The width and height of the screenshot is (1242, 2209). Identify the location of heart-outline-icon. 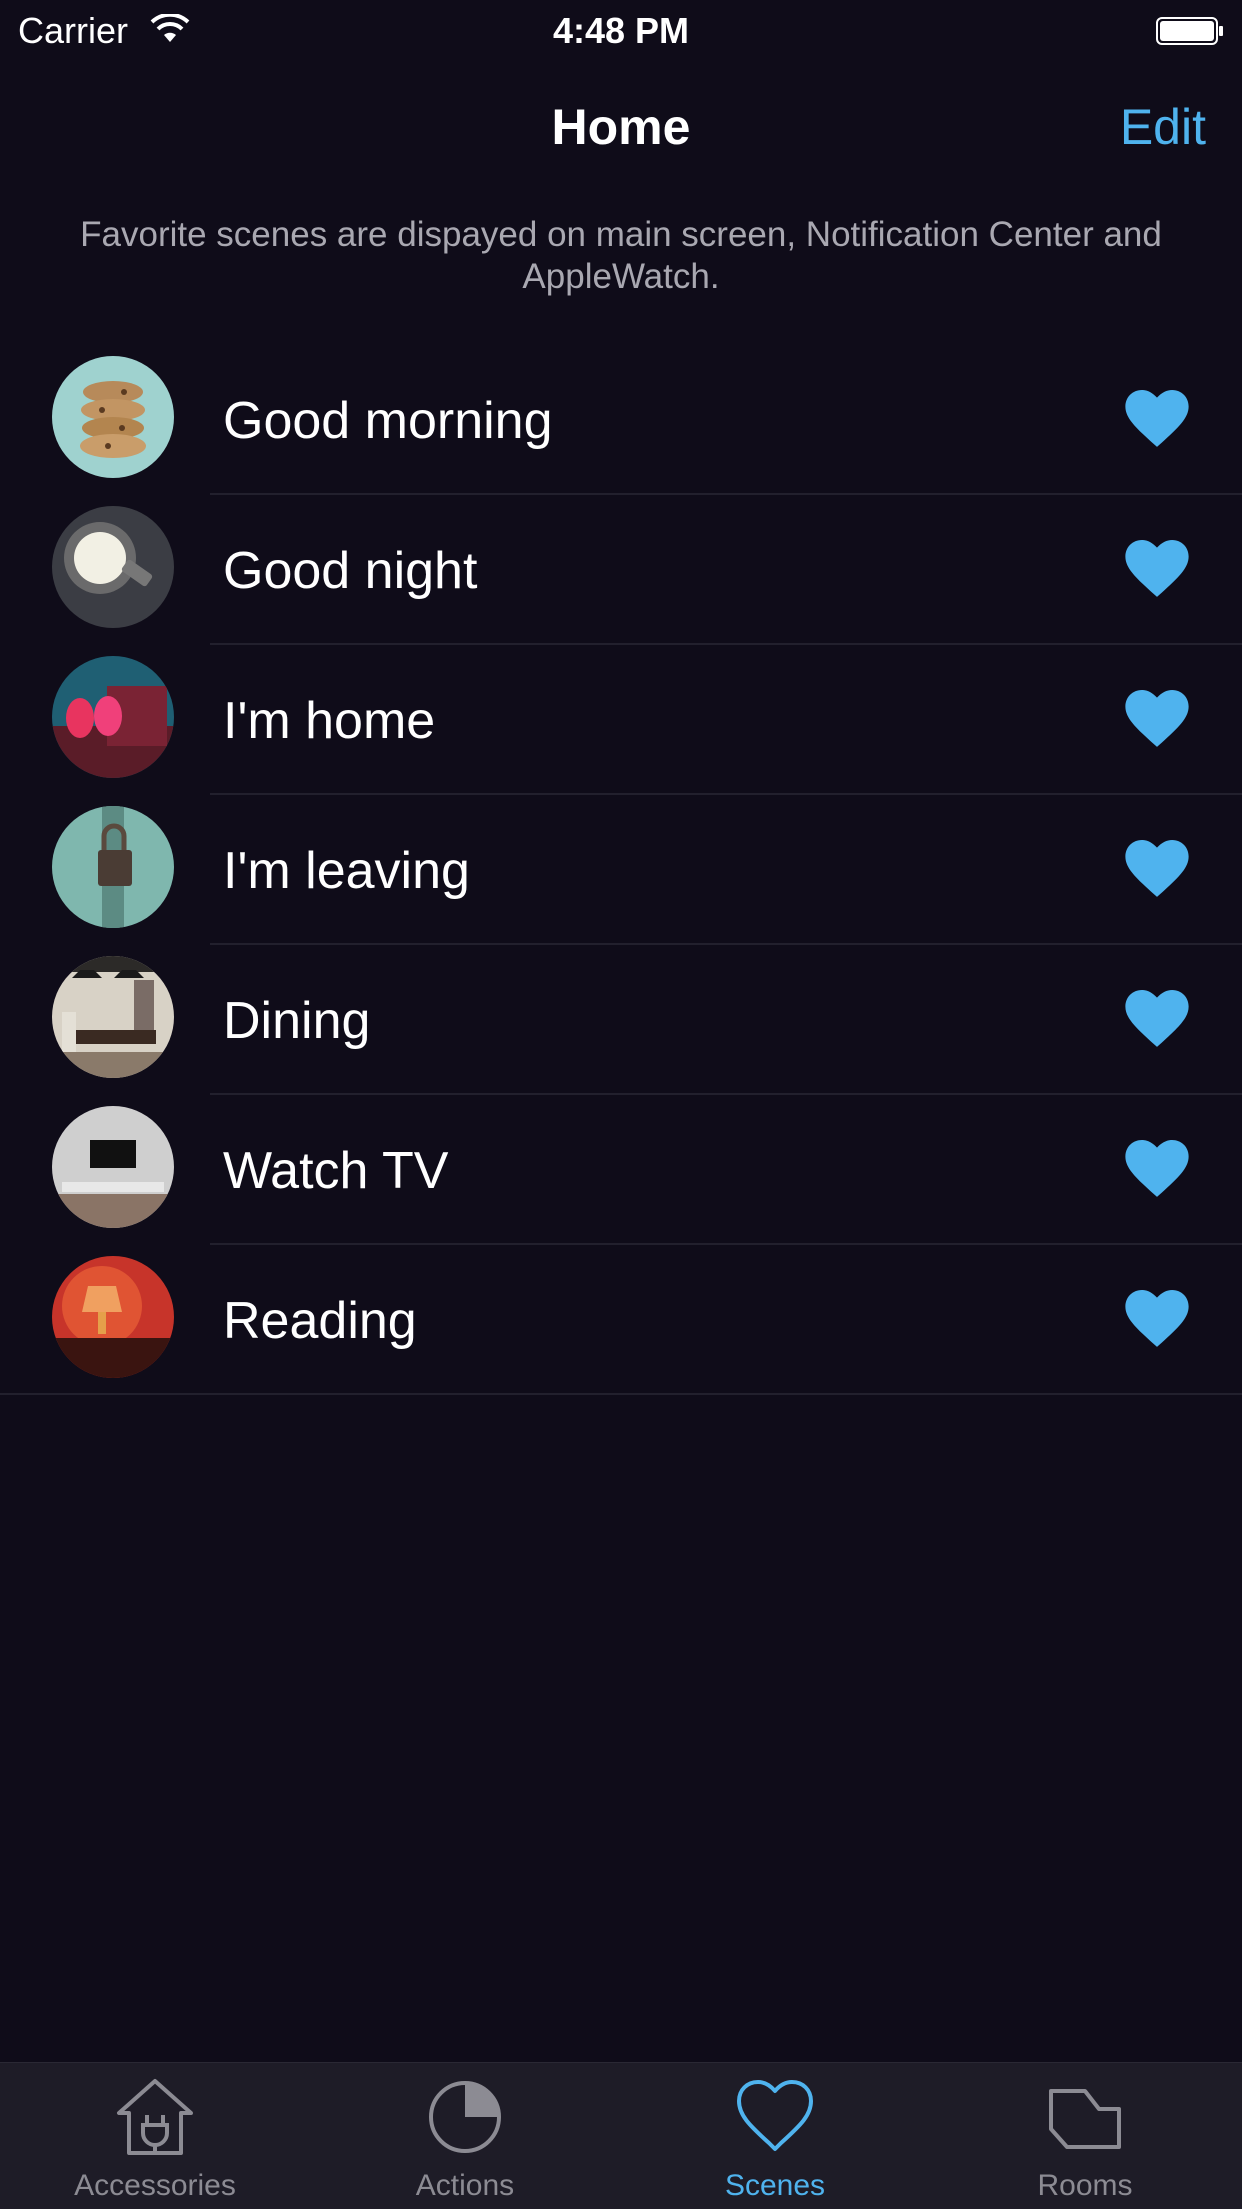
(775, 2115).